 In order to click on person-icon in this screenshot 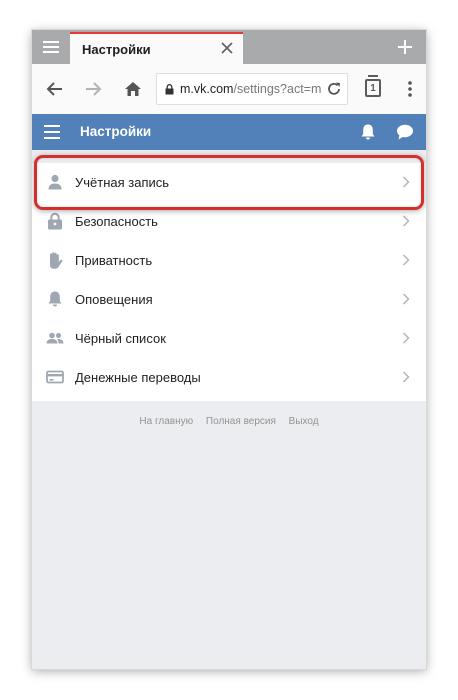, I will do `click(55, 182)`.